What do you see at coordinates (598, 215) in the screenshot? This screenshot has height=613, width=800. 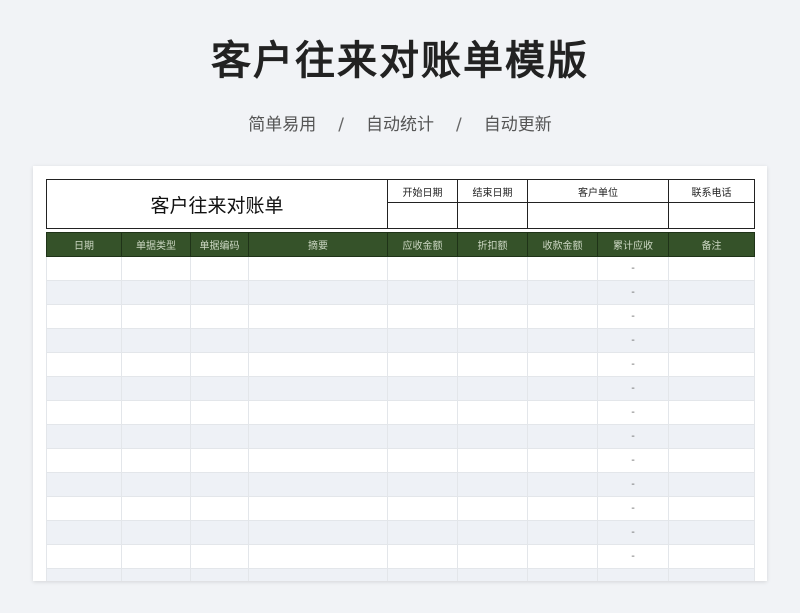 I see `customer-unit-cell` at bounding box center [598, 215].